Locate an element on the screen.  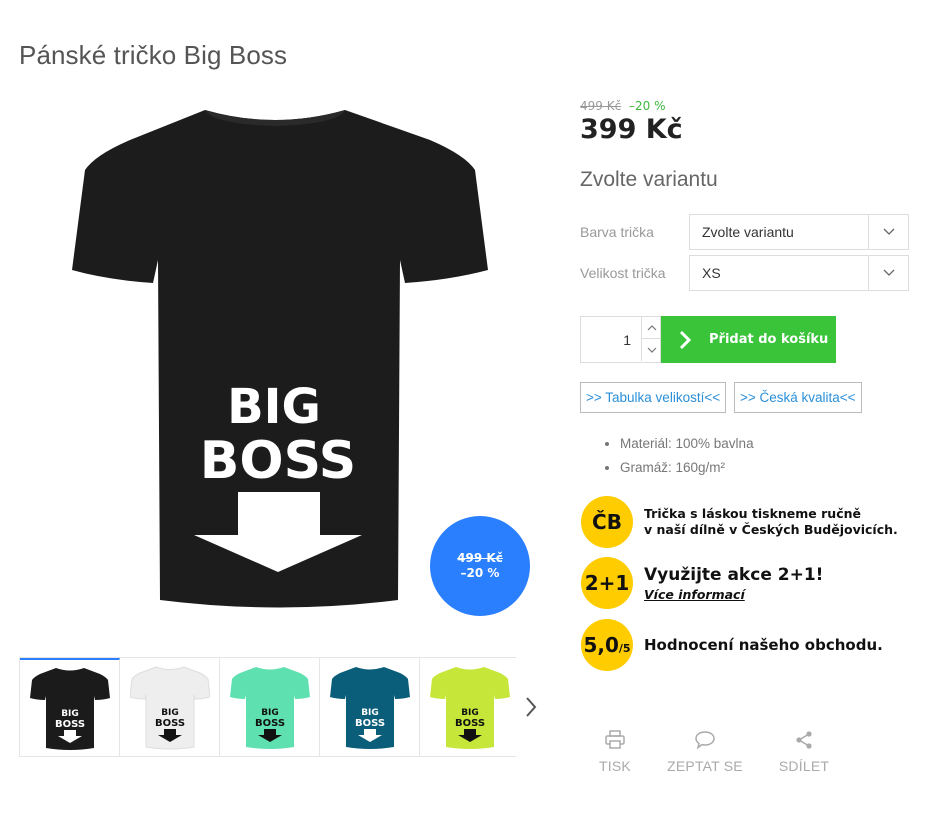
deal-title: Využijte akce 2+1! is located at coordinates (734, 574).